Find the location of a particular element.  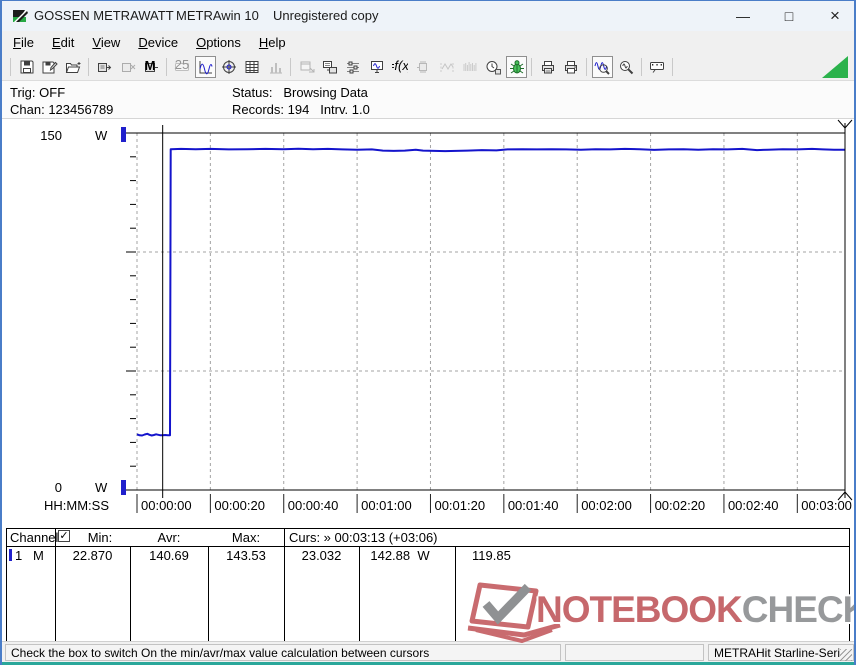

svg-text: 1257 is located at coordinates (182, 65).